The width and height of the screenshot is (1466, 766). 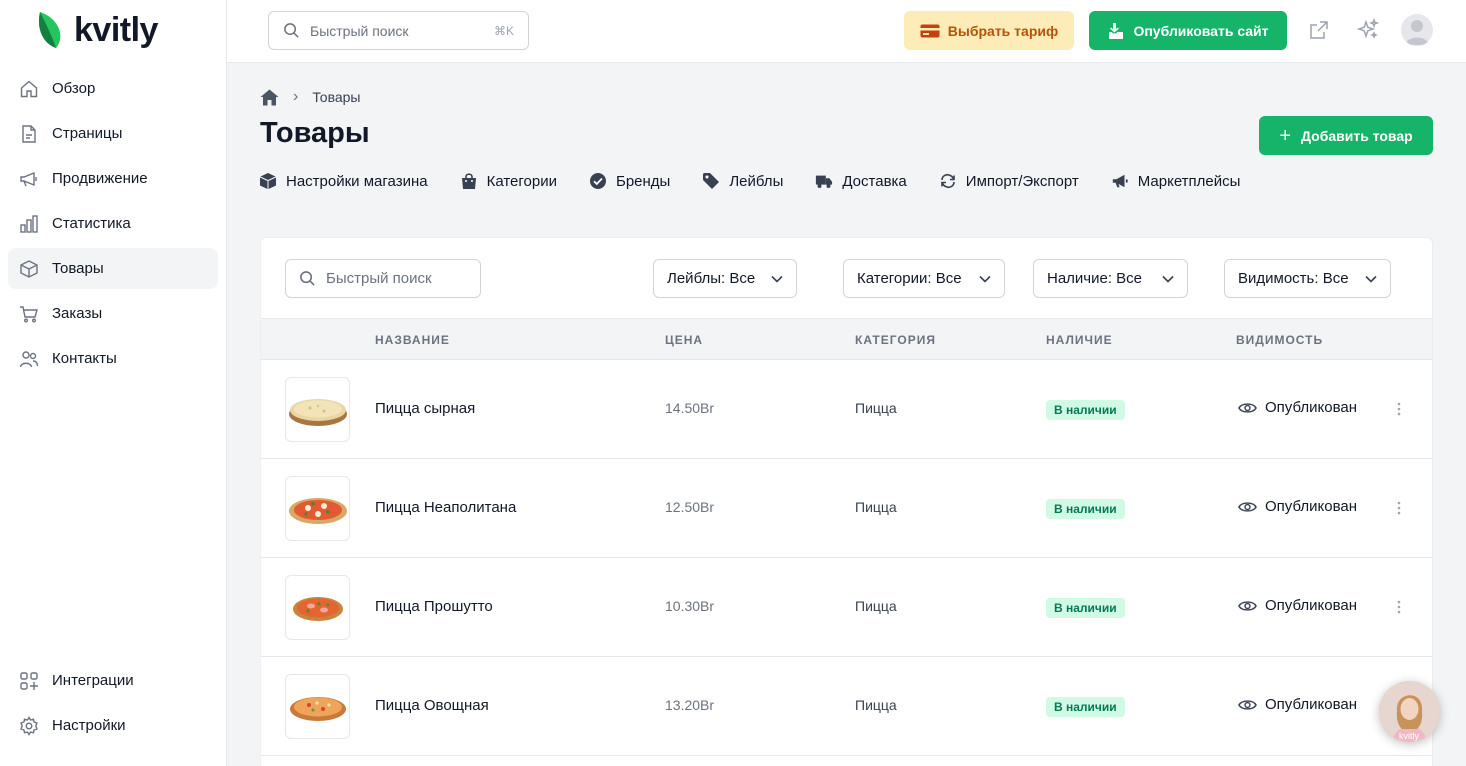 I want to click on box-icon, so click(x=29, y=269).